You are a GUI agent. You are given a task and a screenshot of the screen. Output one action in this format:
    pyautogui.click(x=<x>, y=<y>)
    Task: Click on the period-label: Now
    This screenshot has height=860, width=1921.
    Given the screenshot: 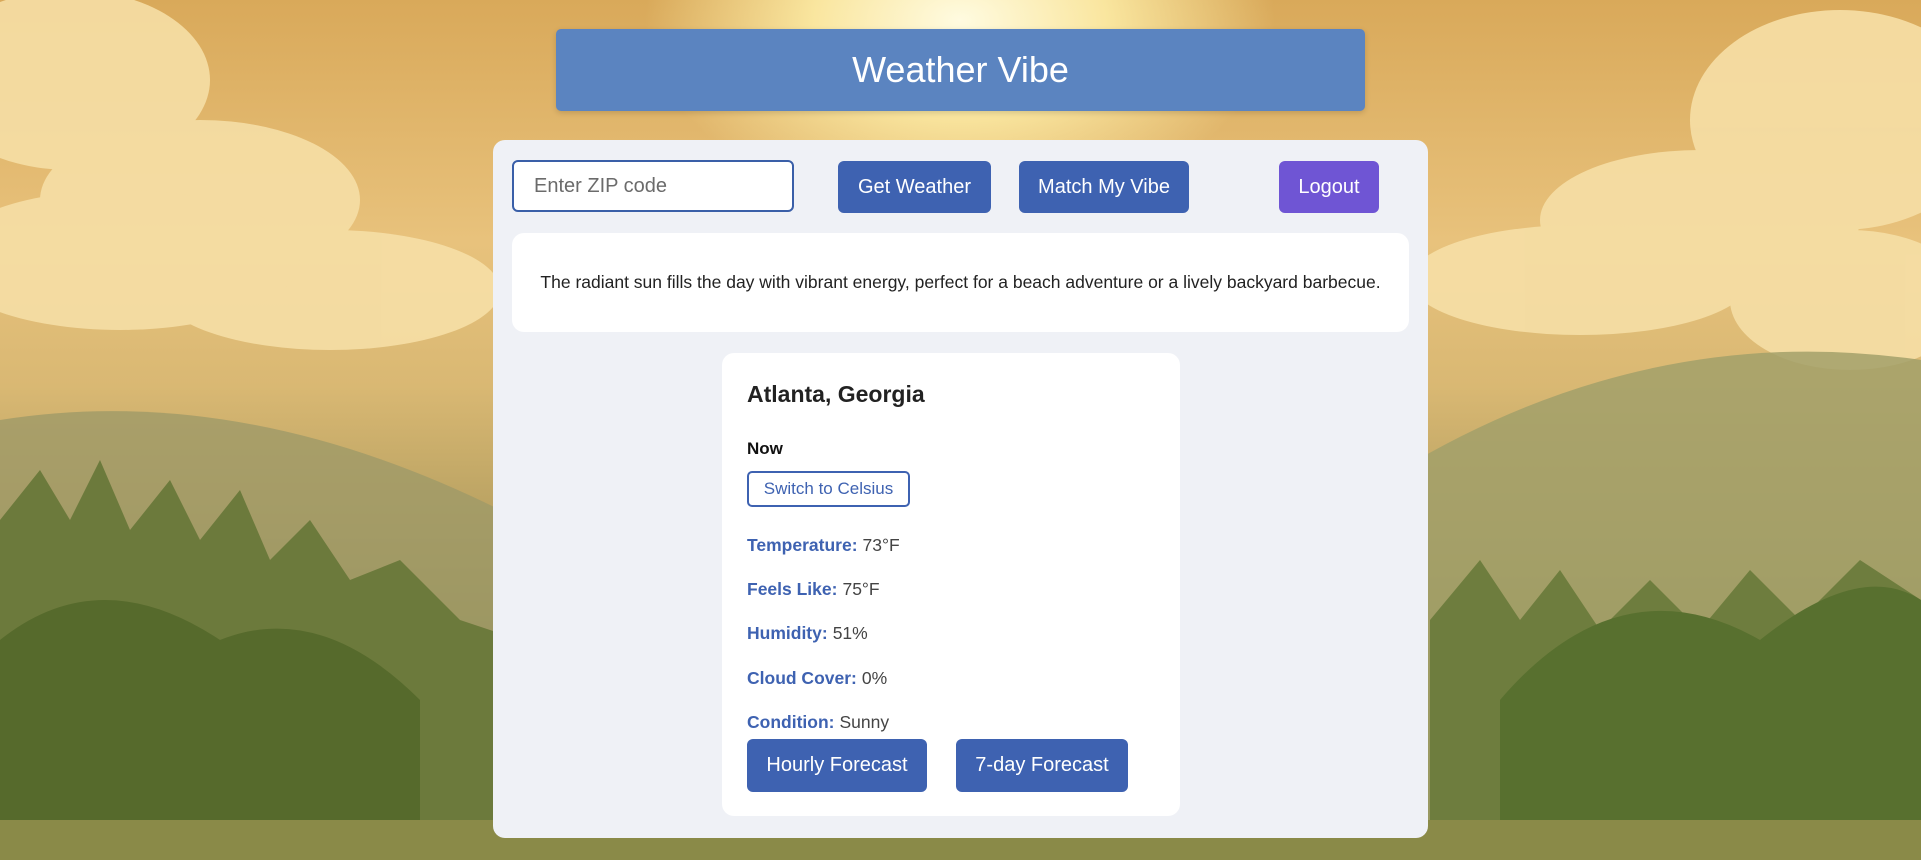 What is the action you would take?
    pyautogui.click(x=765, y=448)
    